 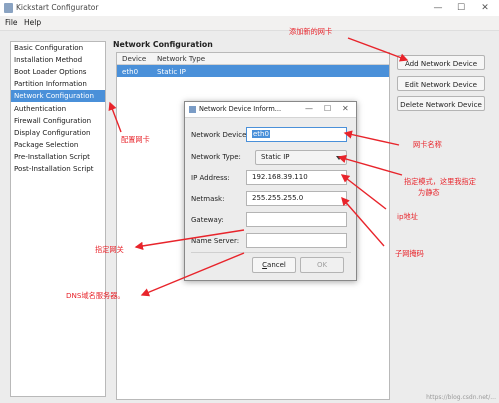 What do you see at coordinates (461, 8) in the screenshot?
I see `maximize-icon: ☐` at bounding box center [461, 8].